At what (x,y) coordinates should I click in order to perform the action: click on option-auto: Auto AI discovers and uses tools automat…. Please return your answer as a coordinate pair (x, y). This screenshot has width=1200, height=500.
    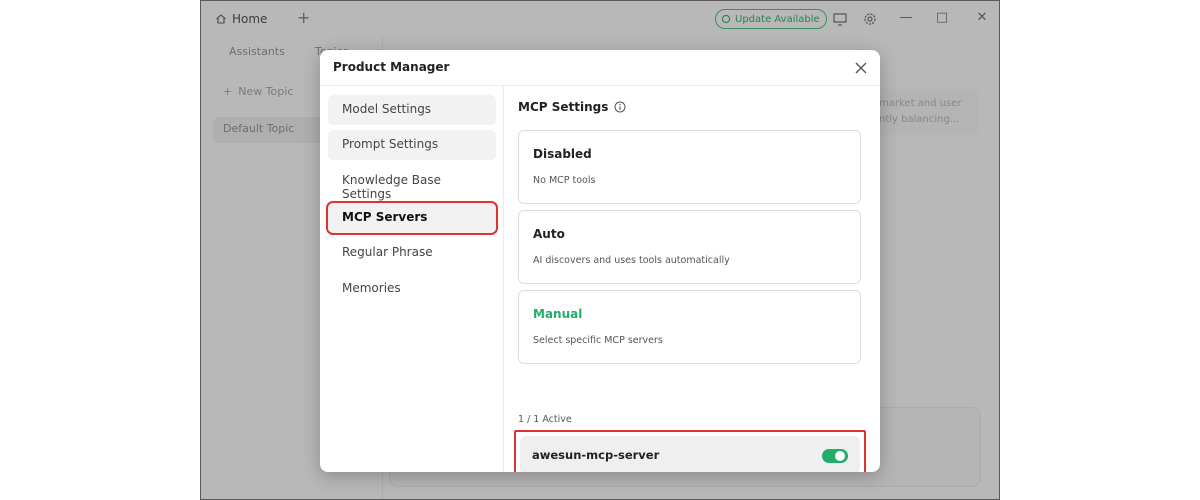
    Looking at the image, I should click on (689, 247).